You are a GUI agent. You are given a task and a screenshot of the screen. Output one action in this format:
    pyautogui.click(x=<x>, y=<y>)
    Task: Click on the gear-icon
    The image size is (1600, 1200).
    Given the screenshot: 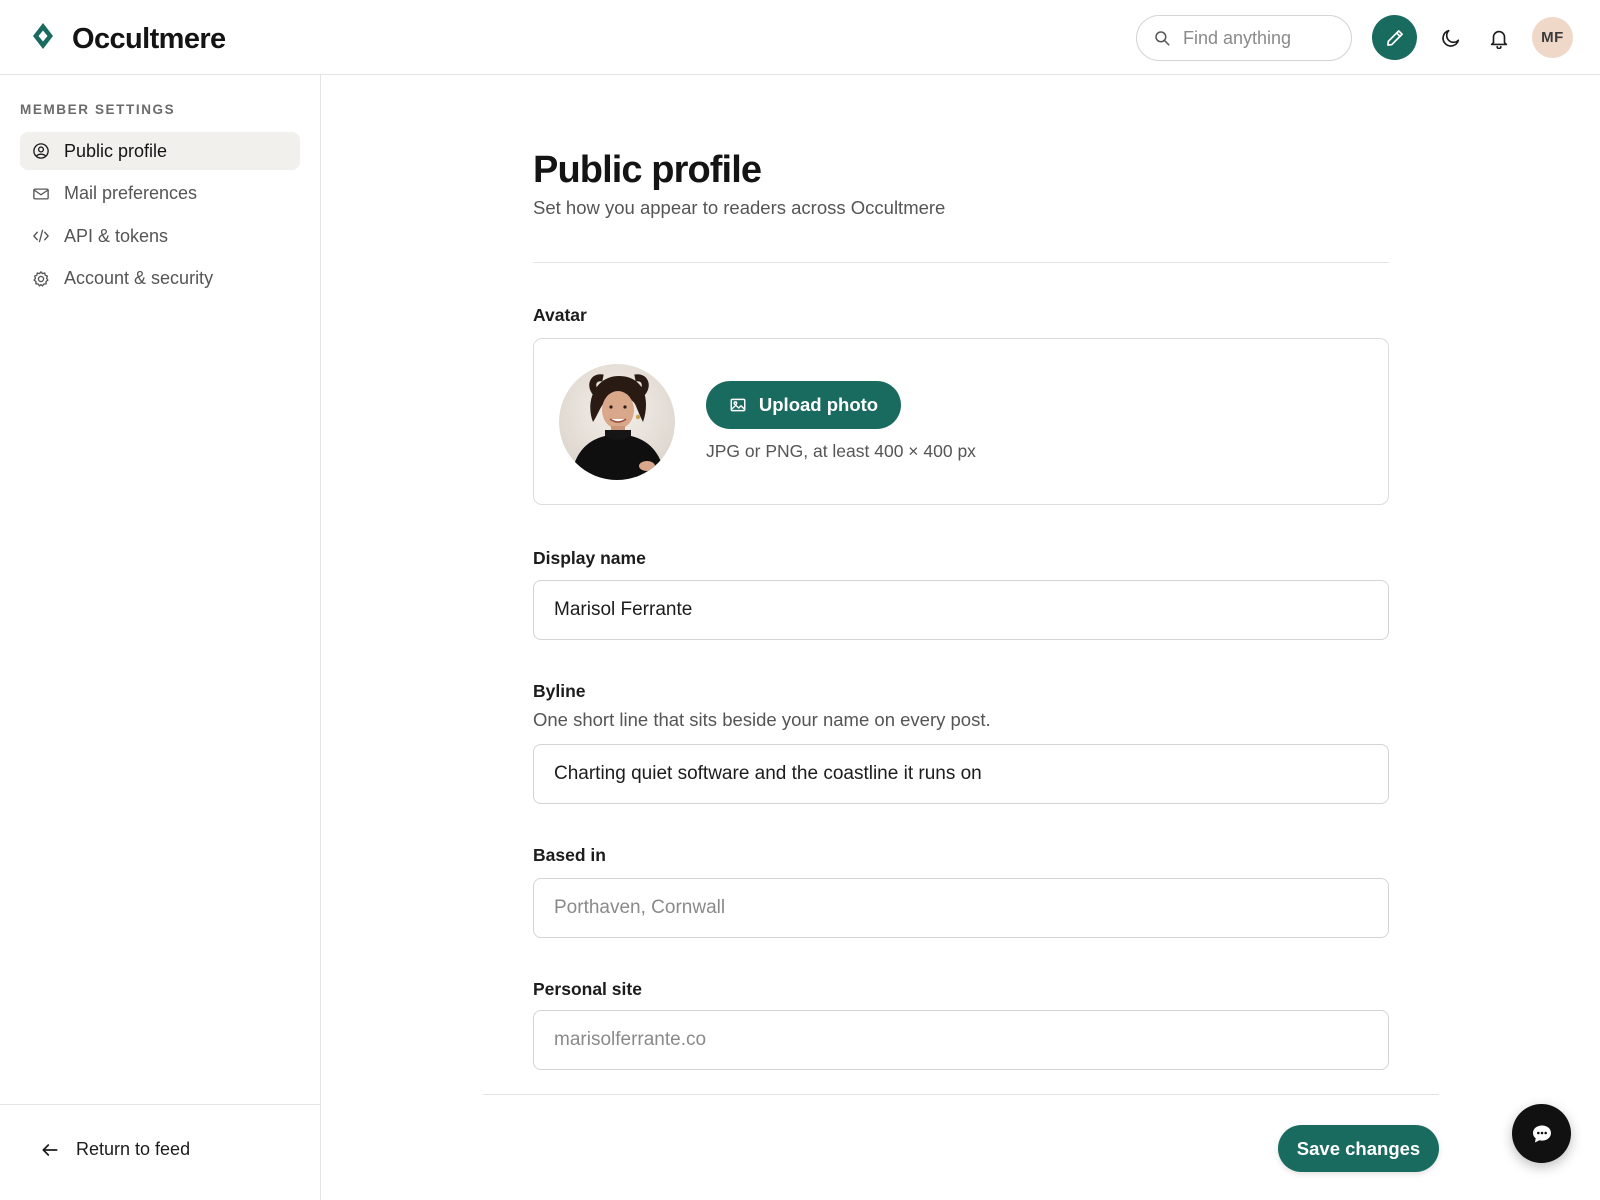 What is the action you would take?
    pyautogui.click(x=41, y=278)
    